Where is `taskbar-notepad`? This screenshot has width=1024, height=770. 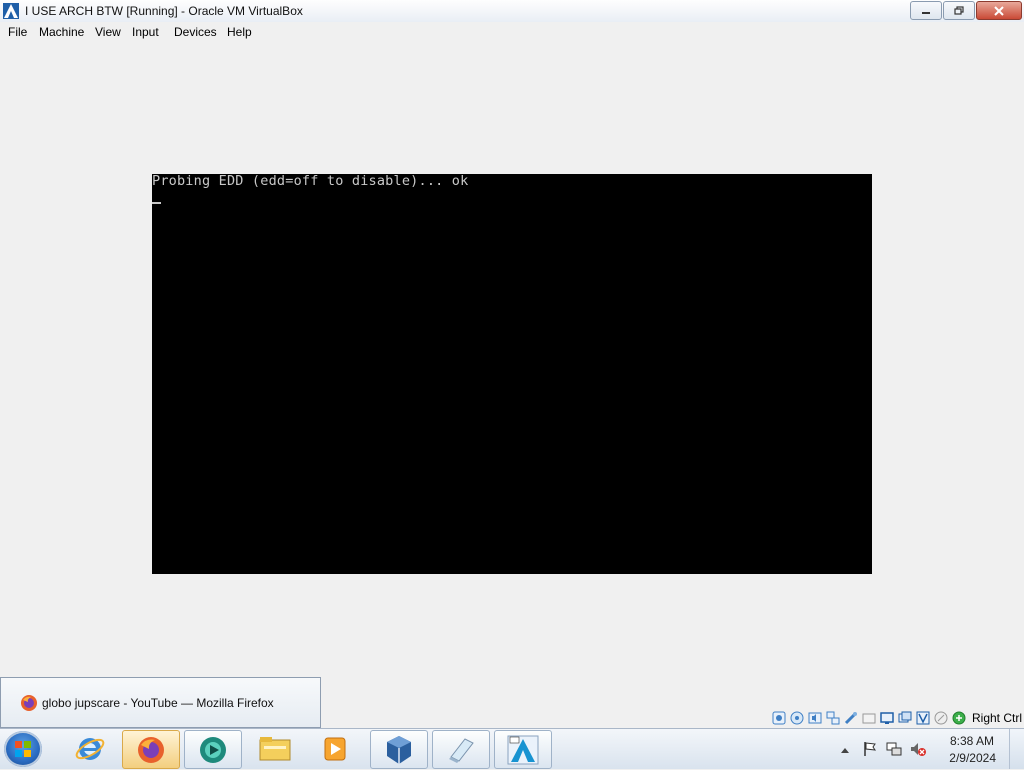 taskbar-notepad is located at coordinates (461, 749).